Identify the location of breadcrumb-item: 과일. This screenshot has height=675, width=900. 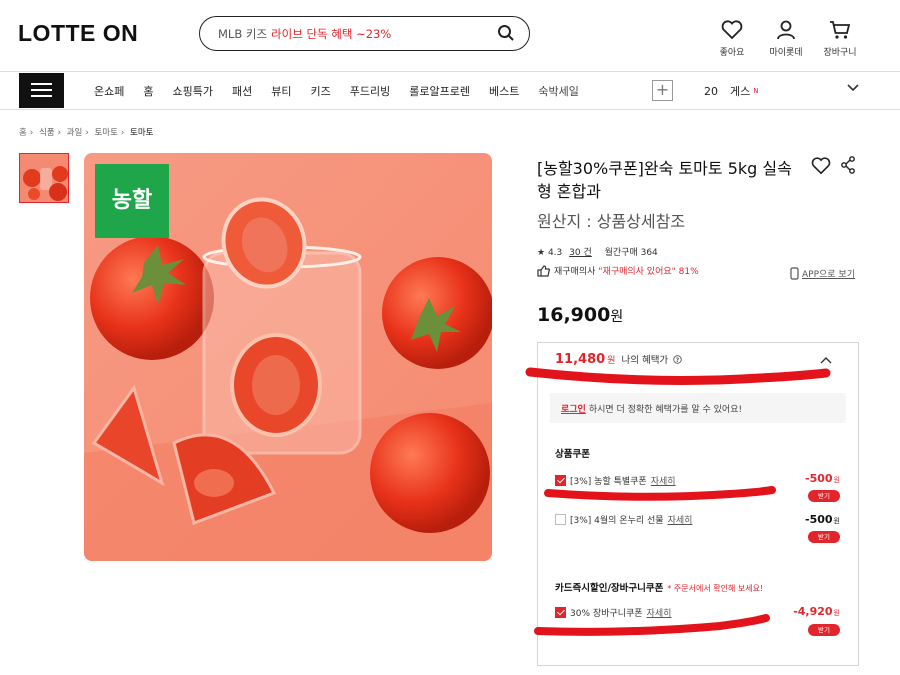
(75, 133).